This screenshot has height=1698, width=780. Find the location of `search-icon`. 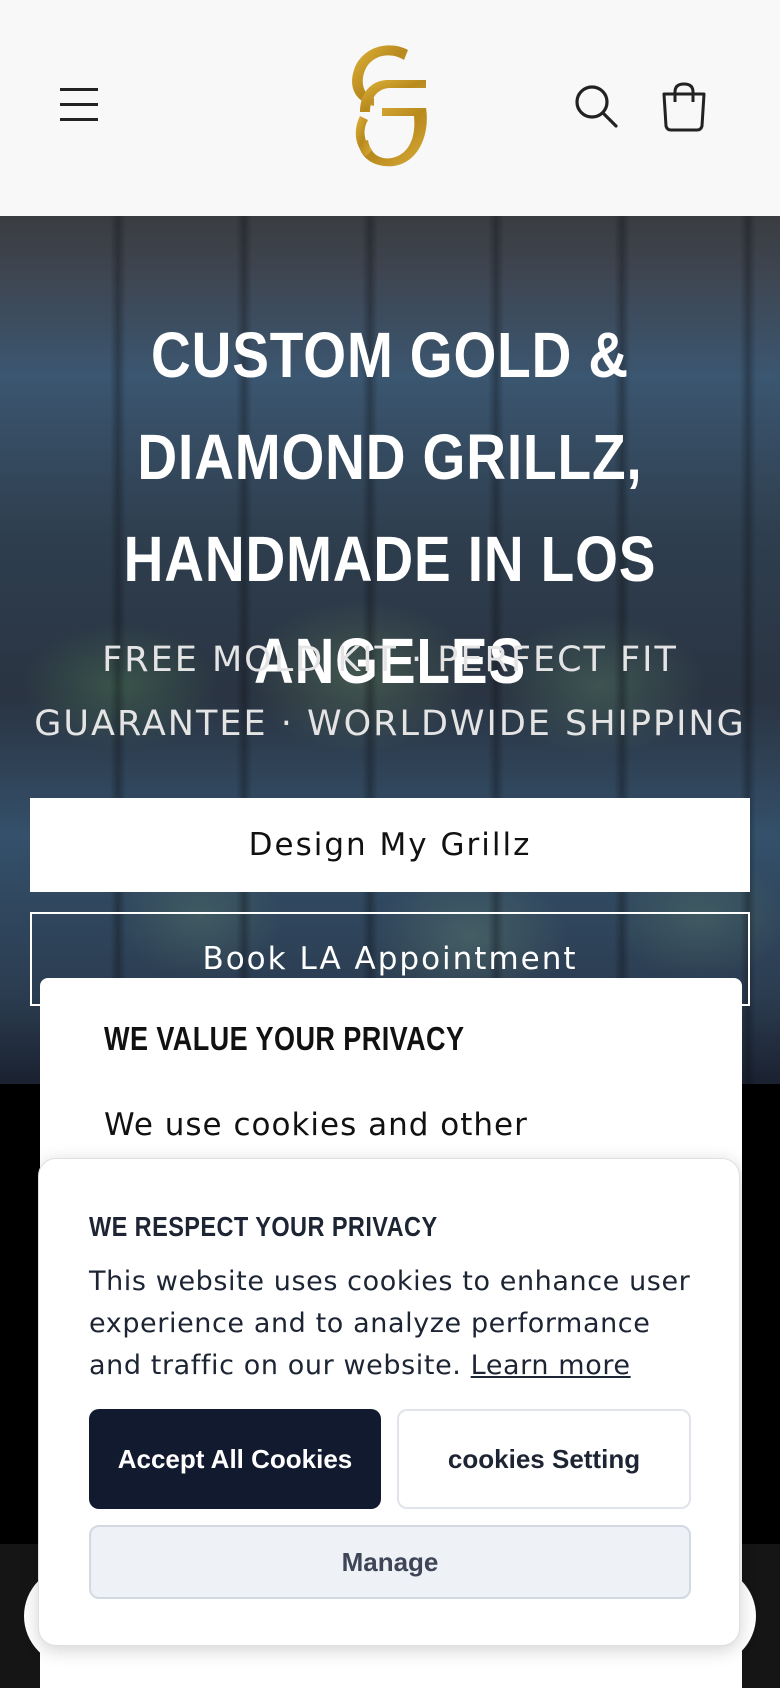

search-icon is located at coordinates (597, 107).